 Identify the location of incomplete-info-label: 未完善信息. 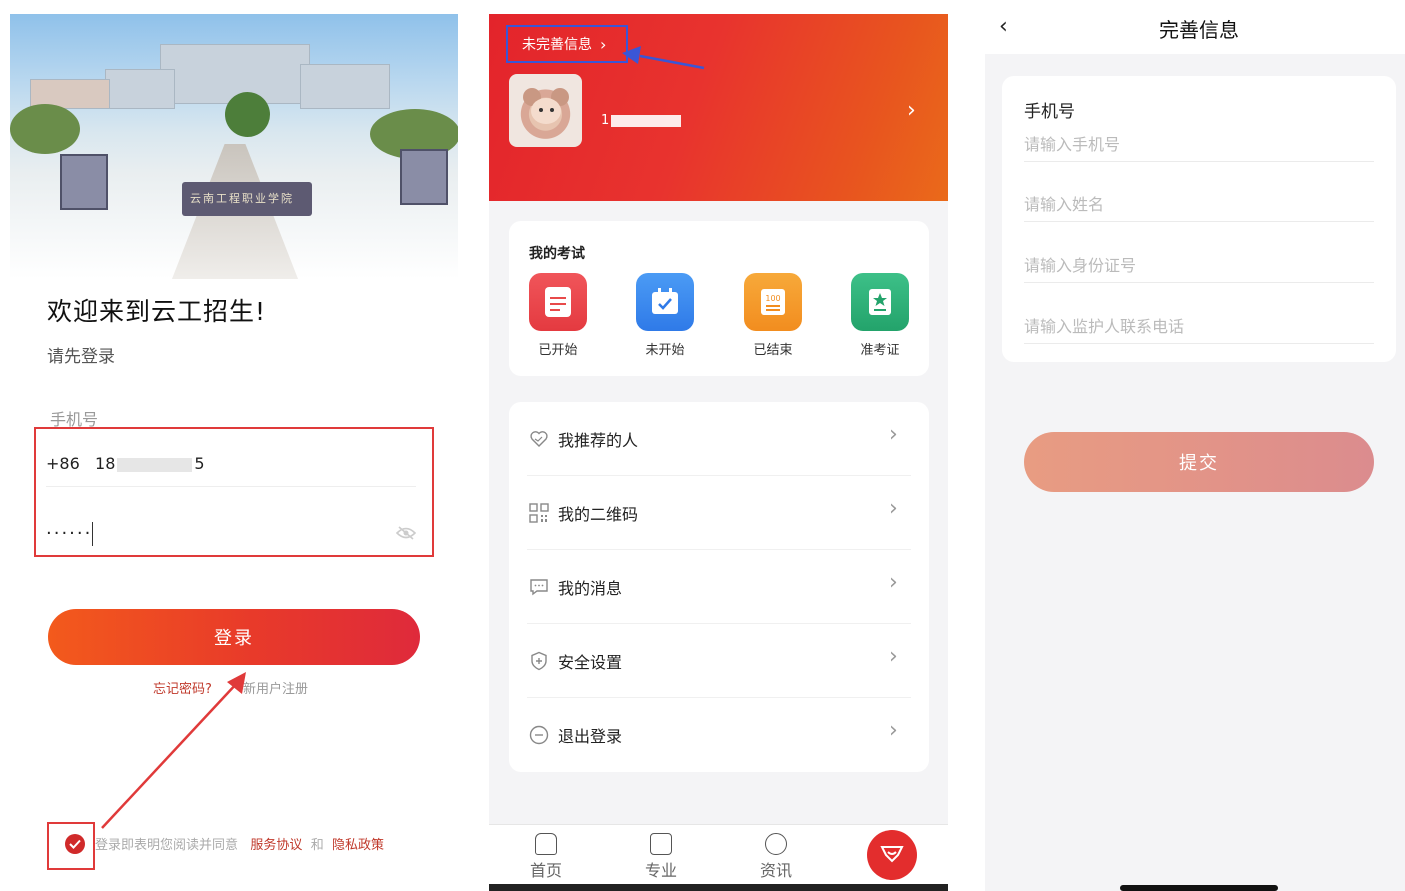
(557, 45).